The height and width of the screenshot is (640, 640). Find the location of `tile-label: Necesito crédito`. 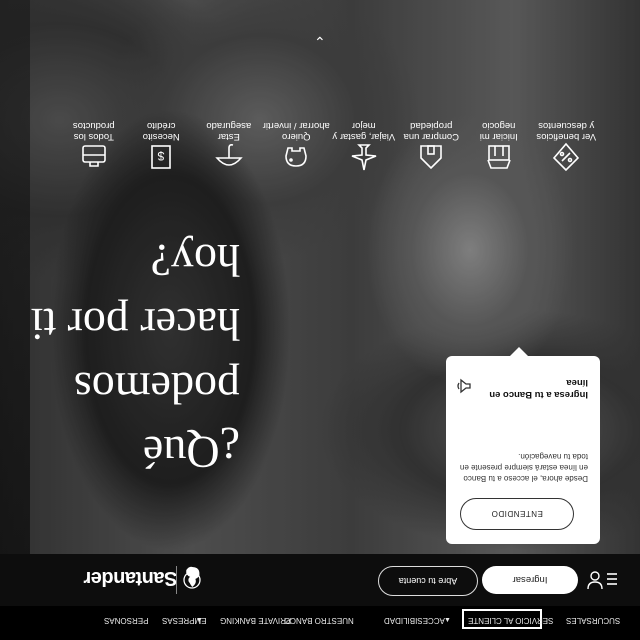

tile-label: Necesito crédito is located at coordinates (161, 131).